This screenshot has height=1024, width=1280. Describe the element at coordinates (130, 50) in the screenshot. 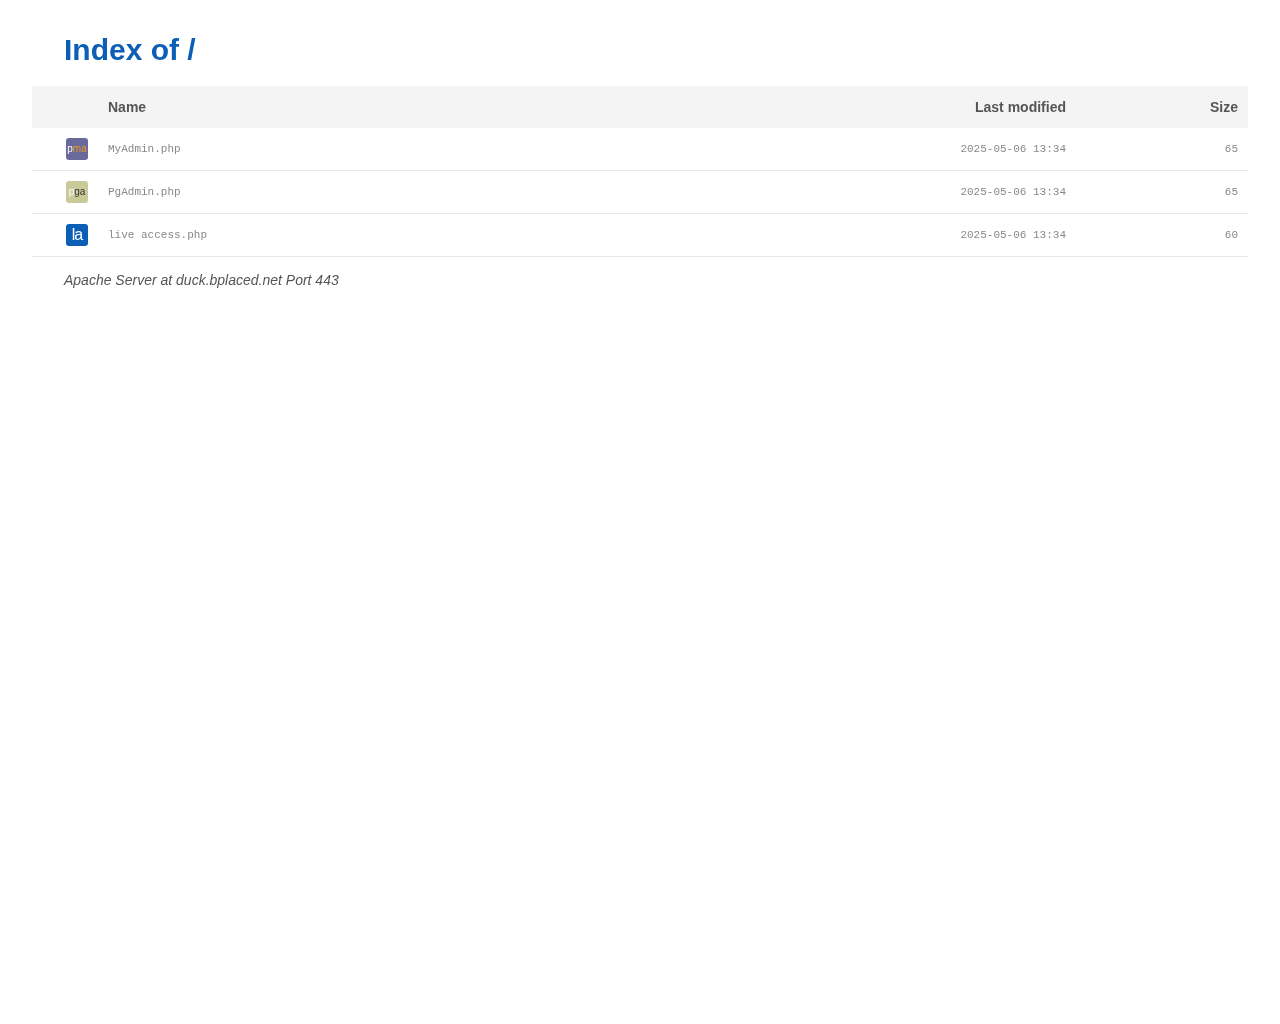

I see `page-title: Index of /` at that location.